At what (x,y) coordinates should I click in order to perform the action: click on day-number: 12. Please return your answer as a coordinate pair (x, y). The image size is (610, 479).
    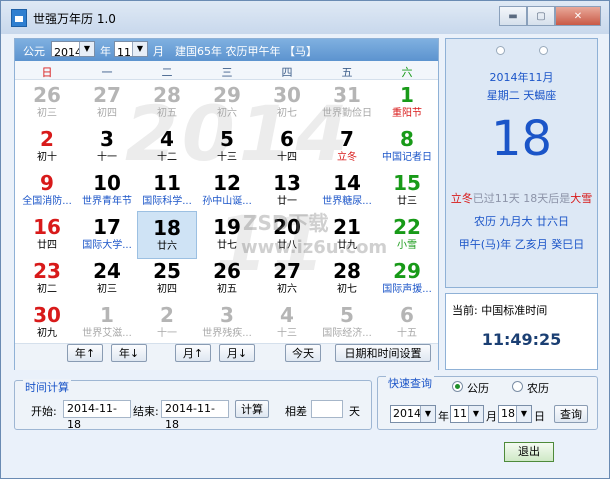
    Looking at the image, I should click on (227, 183).